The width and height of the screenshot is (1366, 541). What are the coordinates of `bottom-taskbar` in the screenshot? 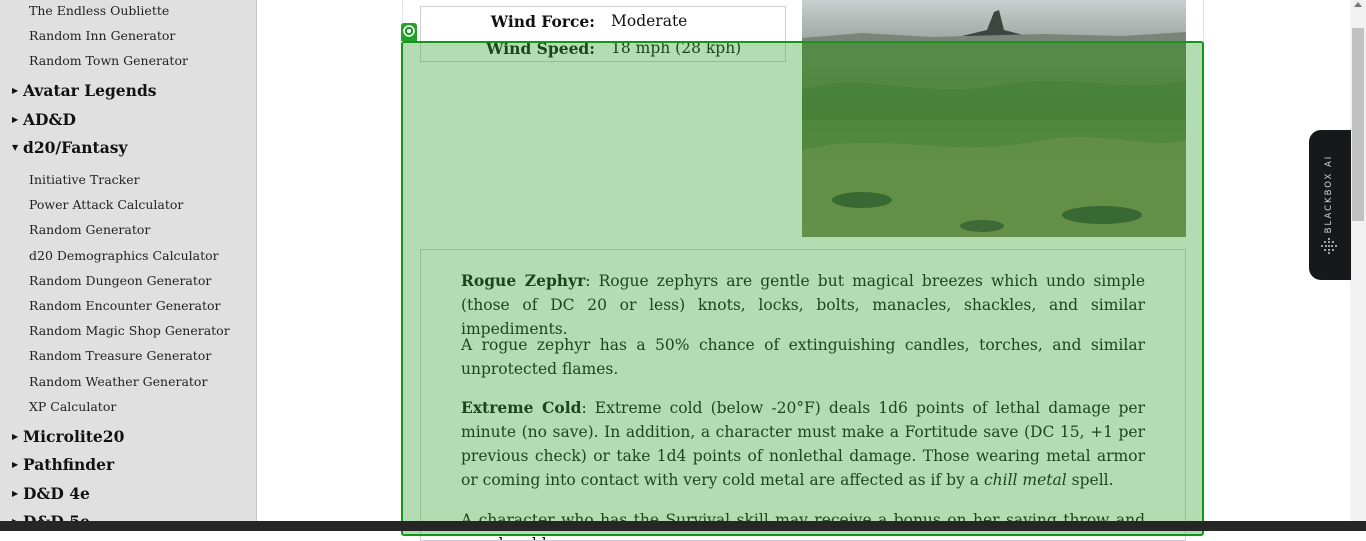 It's located at (683, 526).